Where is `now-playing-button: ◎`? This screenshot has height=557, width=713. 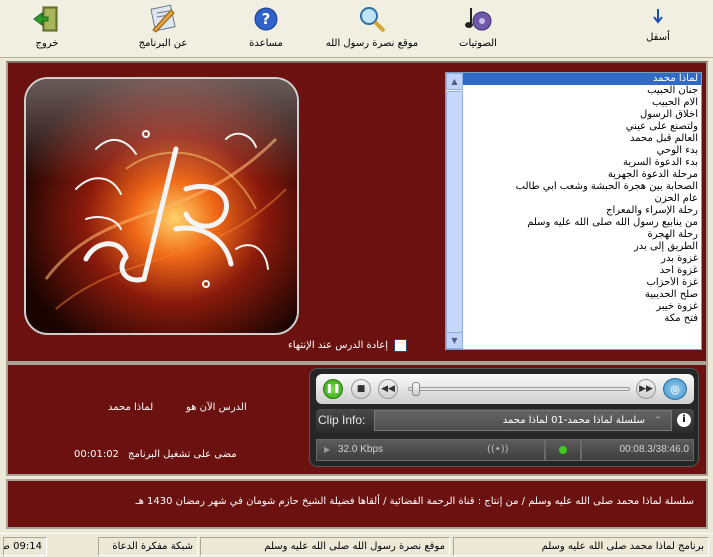
now-playing-button: ◎ is located at coordinates (675, 389).